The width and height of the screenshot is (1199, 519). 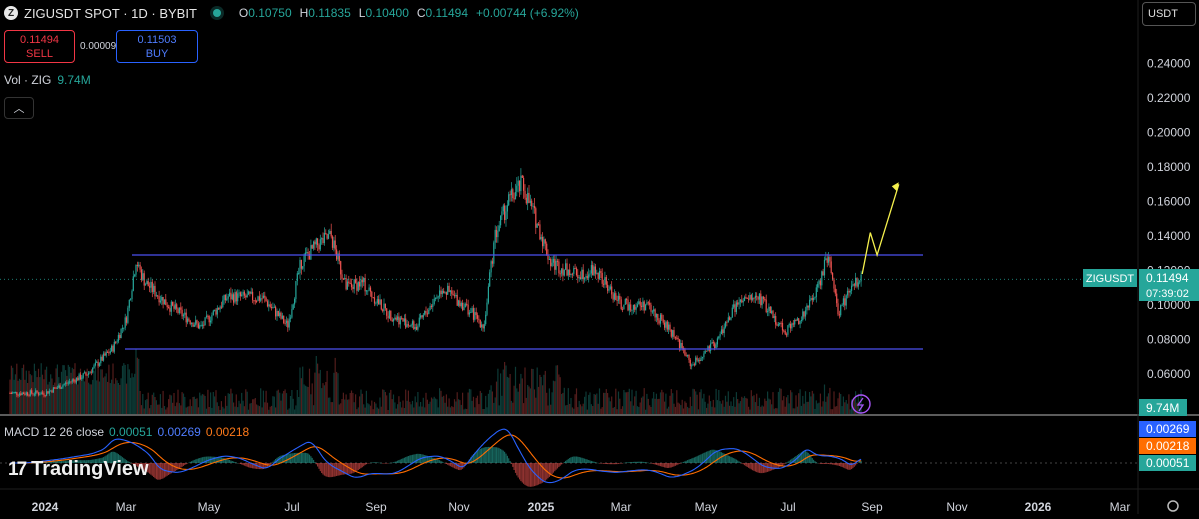 What do you see at coordinates (78, 469) in the screenshot?
I see `tradingview-logo: 17 TradingView` at bounding box center [78, 469].